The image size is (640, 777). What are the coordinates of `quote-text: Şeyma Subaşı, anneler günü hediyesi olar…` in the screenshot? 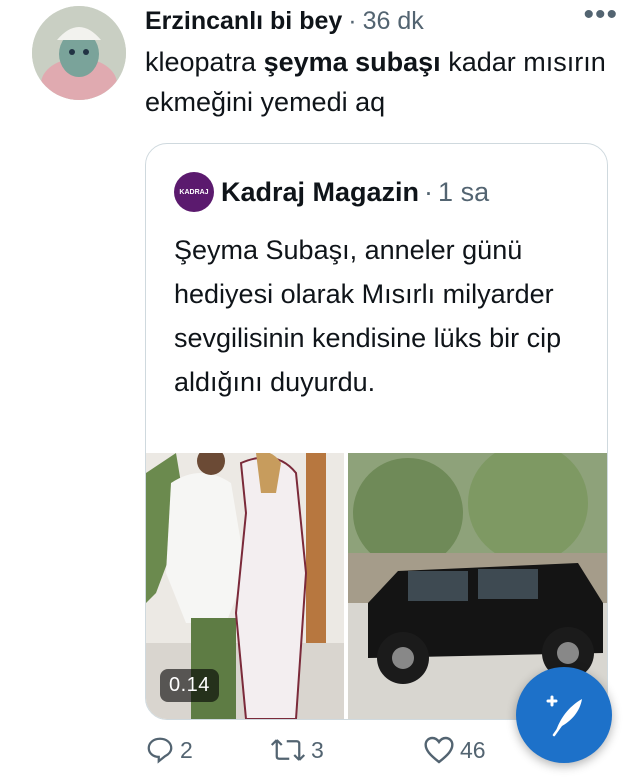 It's located at (368, 316).